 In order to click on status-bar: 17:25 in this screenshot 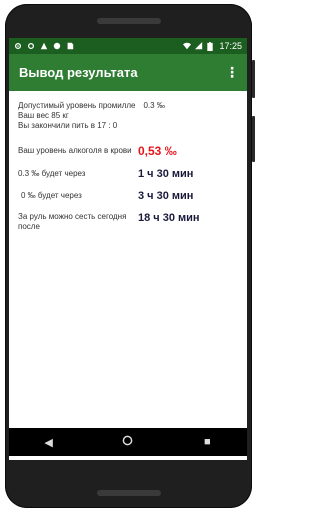, I will do `click(128, 46)`.